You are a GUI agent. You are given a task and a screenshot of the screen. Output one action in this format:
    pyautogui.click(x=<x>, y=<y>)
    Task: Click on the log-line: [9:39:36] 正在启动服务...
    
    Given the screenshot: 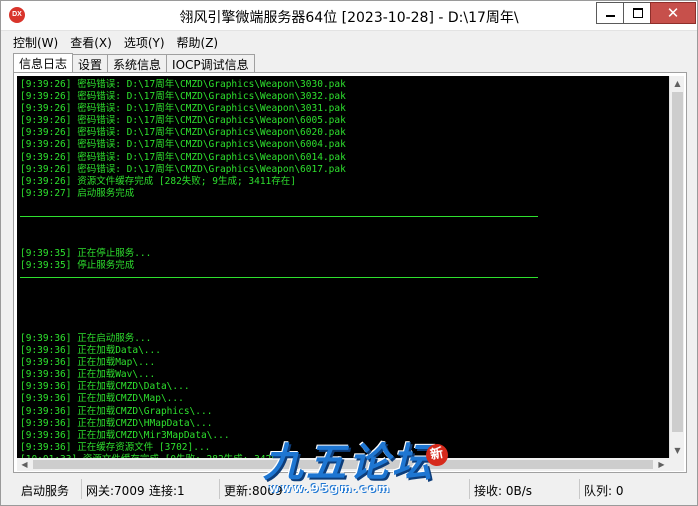 What is the action you would take?
    pyautogui.click(x=86, y=338)
    